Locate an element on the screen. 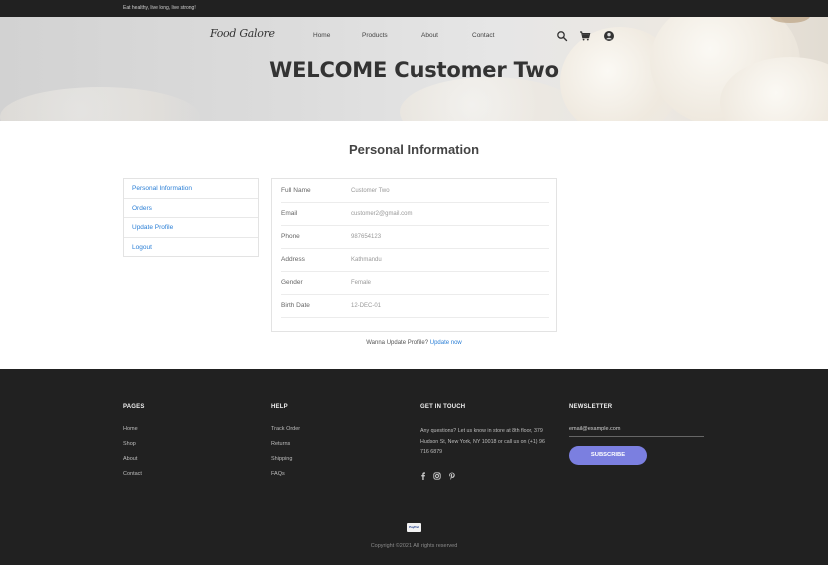 This screenshot has height=565, width=828. email-underline is located at coordinates (636, 436).